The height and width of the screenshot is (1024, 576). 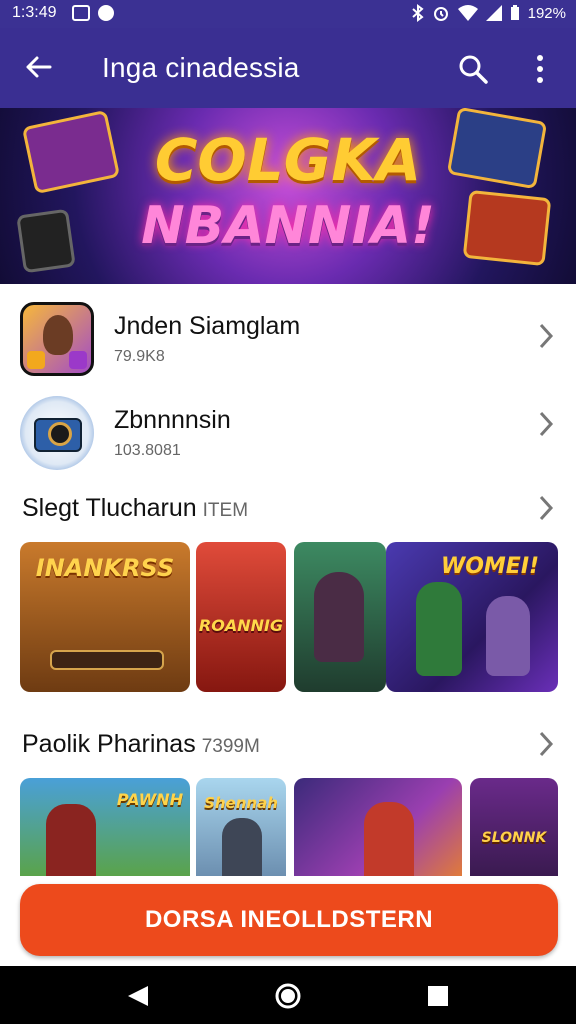 What do you see at coordinates (225, 510) in the screenshot?
I see `section-tag: ITEM` at bounding box center [225, 510].